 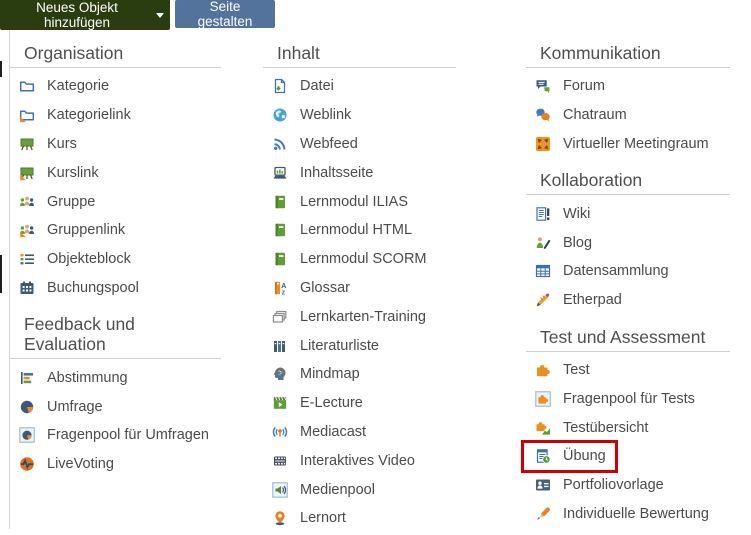 What do you see at coordinates (115, 201) in the screenshot?
I see `menu-item-gruppe: Gruppe` at bounding box center [115, 201].